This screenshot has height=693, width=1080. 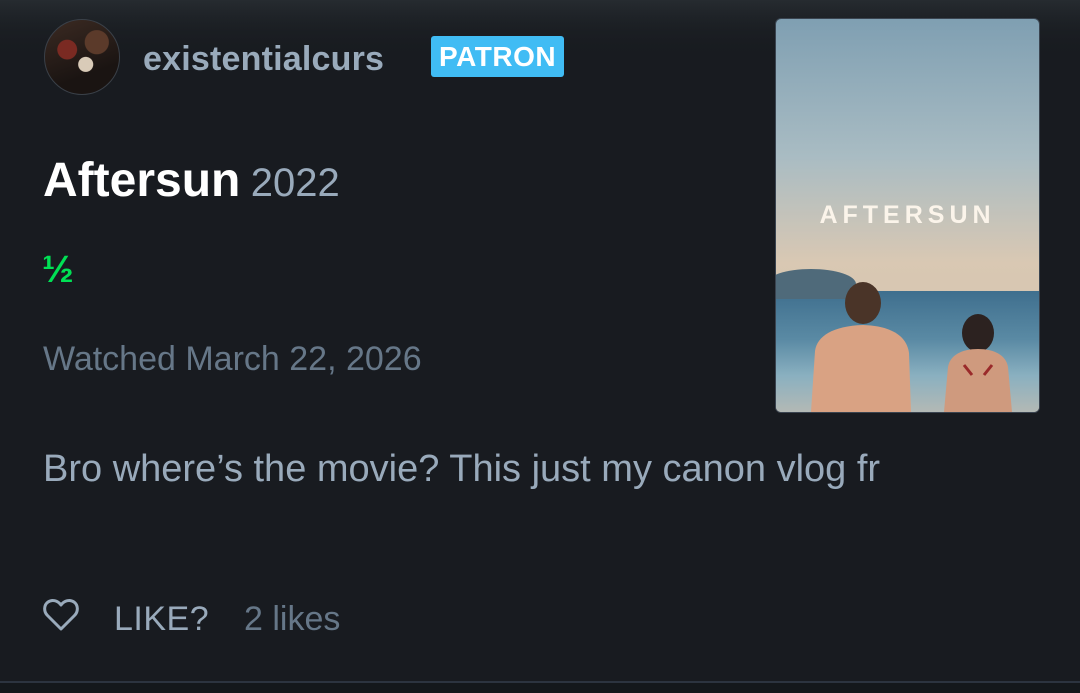 I want to click on film-year-link: 2022, so click(x=295, y=183).